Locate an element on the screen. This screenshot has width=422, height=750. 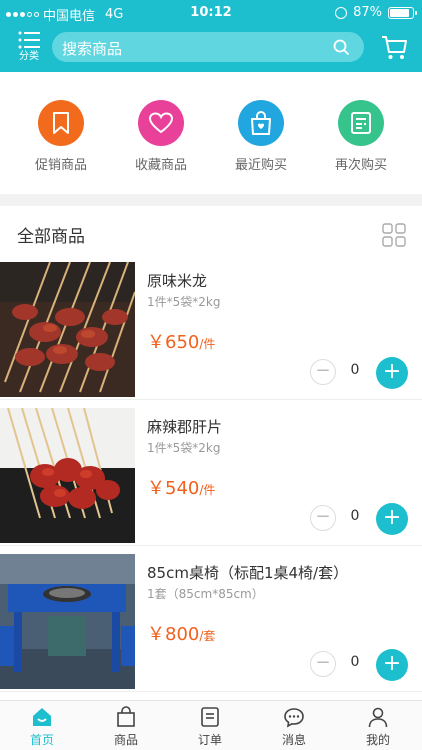
product-spec: 1套（85cm*85cm） is located at coordinates (205, 594).